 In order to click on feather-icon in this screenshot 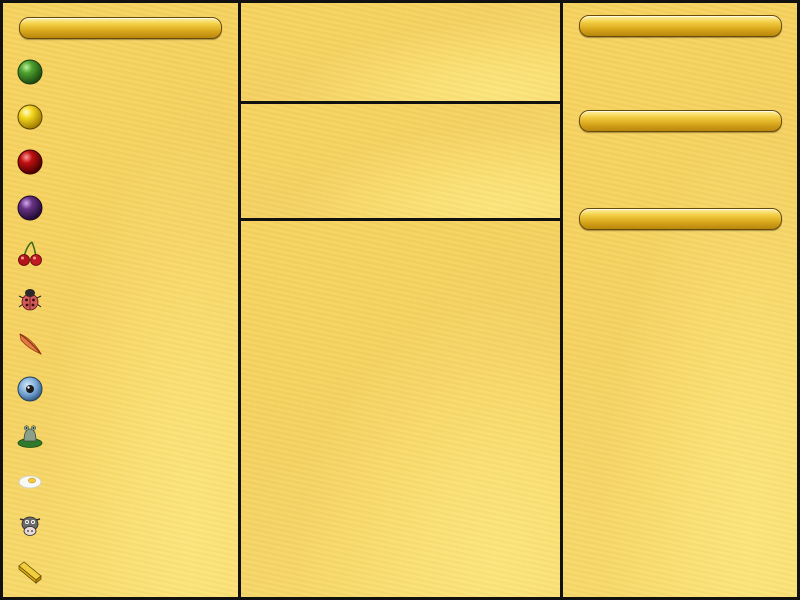, I will do `click(30, 344)`.